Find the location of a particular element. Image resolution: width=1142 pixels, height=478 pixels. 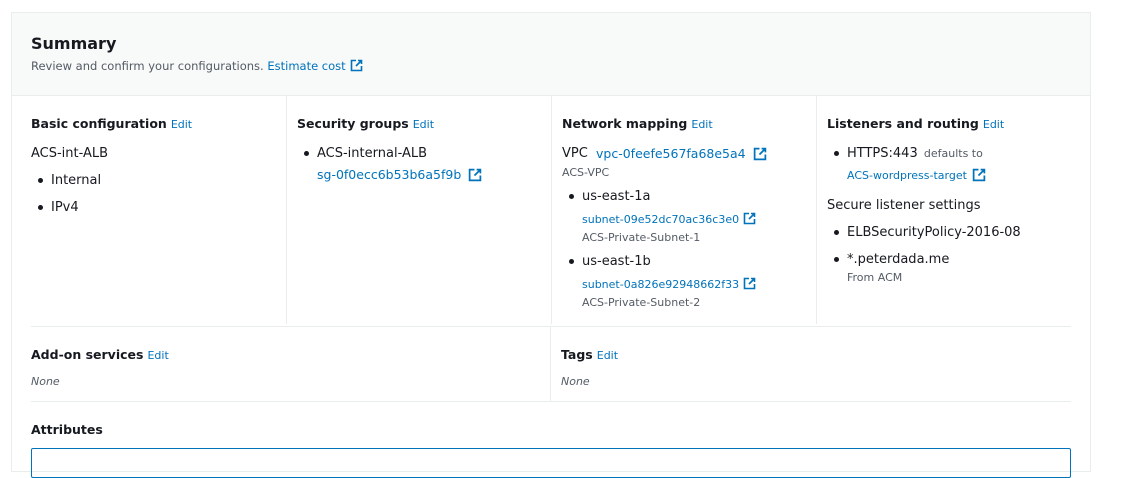

addon-services-title: Add-on services Edit is located at coordinates (100, 354).